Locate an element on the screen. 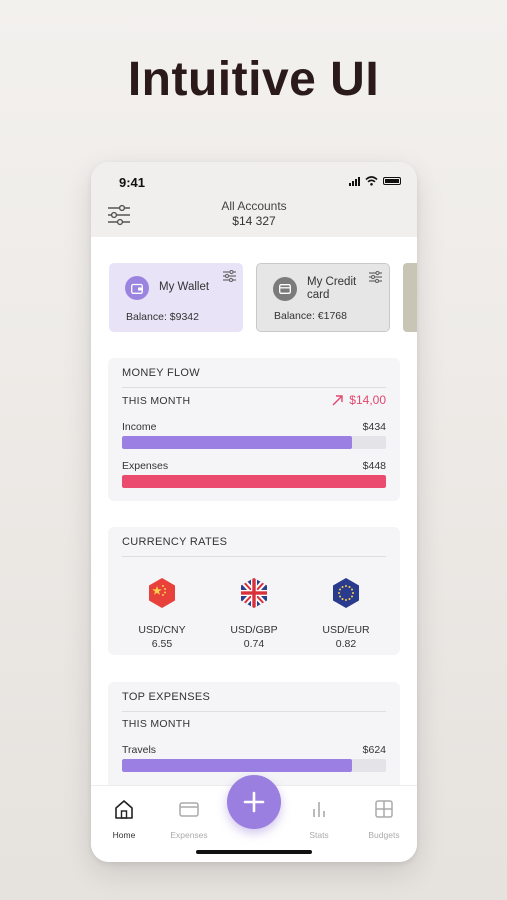  signal-icon is located at coordinates (354, 181).